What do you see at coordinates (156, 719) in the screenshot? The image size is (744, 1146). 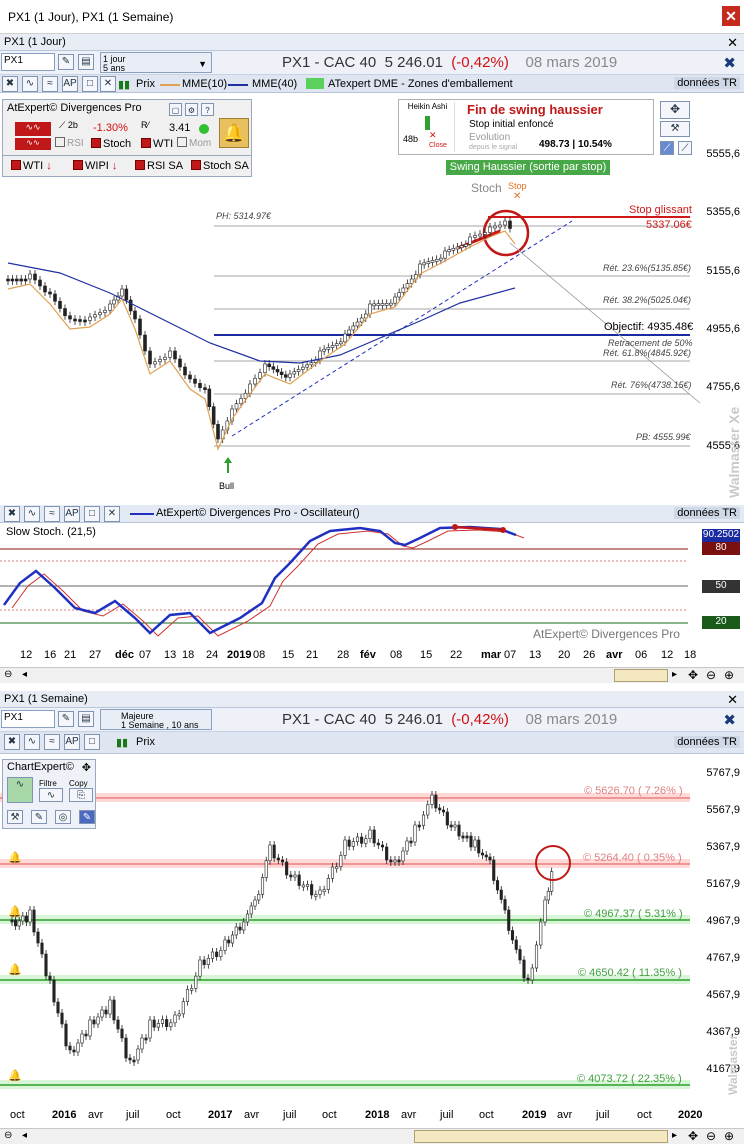 I see `weekly-period-select: Majeure 1 Semaine , 10 ans` at bounding box center [156, 719].